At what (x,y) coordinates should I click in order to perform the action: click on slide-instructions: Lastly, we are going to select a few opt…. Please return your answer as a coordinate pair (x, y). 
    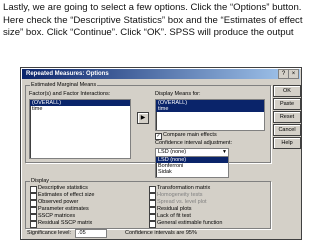
    Looking at the image, I should click on (153, 20).